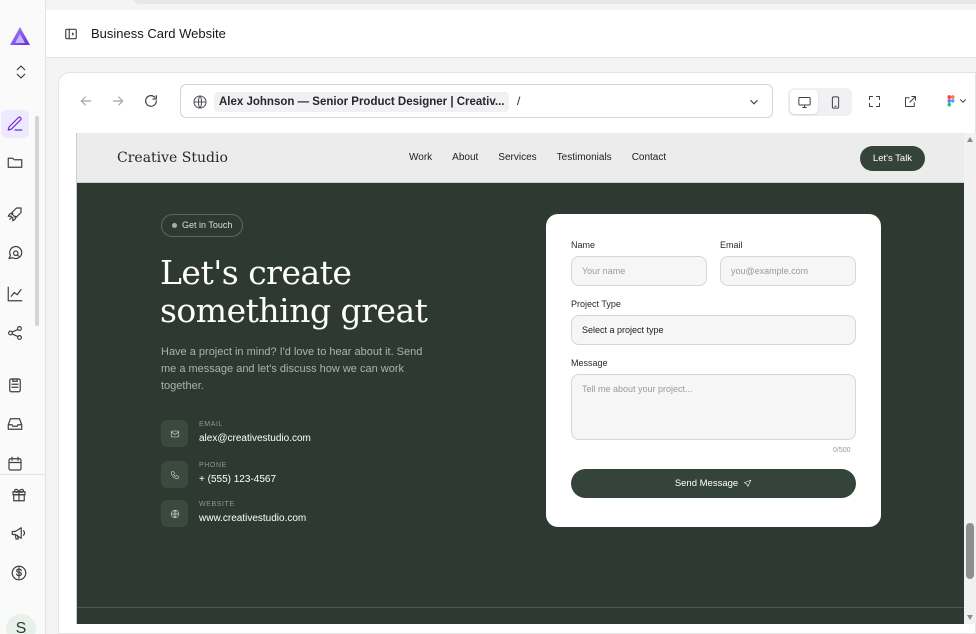 This screenshot has height=634, width=976. What do you see at coordinates (584, 157) in the screenshot?
I see `nav-link-testimonials: Testimonials` at bounding box center [584, 157].